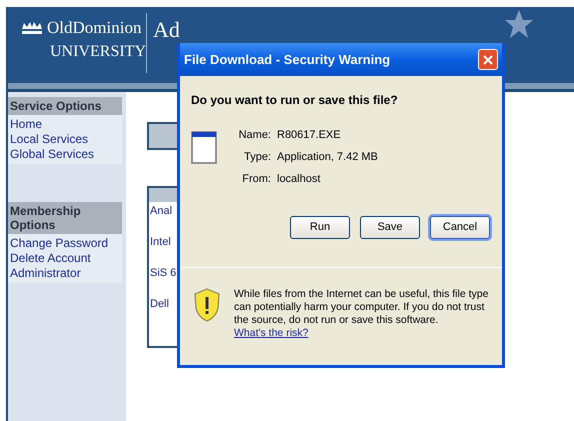 The width and height of the screenshot is (574, 421). What do you see at coordinates (519, 24) in the screenshot?
I see `star-icon` at bounding box center [519, 24].